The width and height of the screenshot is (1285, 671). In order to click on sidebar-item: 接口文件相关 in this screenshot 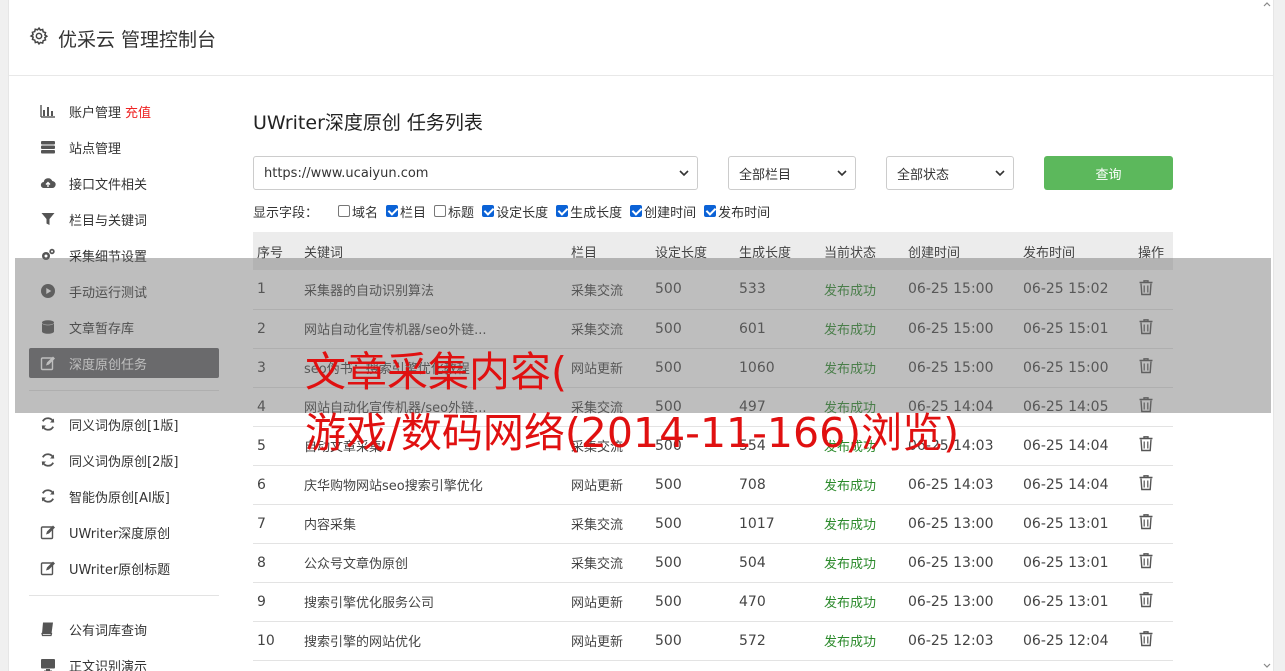, I will do `click(124, 183)`.